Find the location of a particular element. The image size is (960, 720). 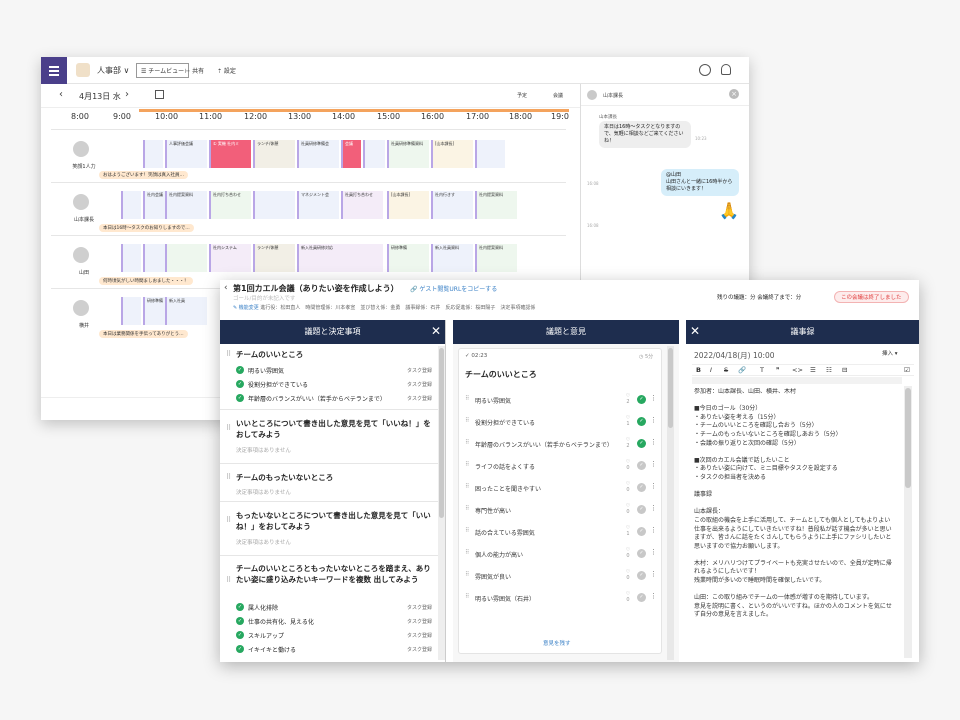

back-button: ‹ is located at coordinates (226, 288).